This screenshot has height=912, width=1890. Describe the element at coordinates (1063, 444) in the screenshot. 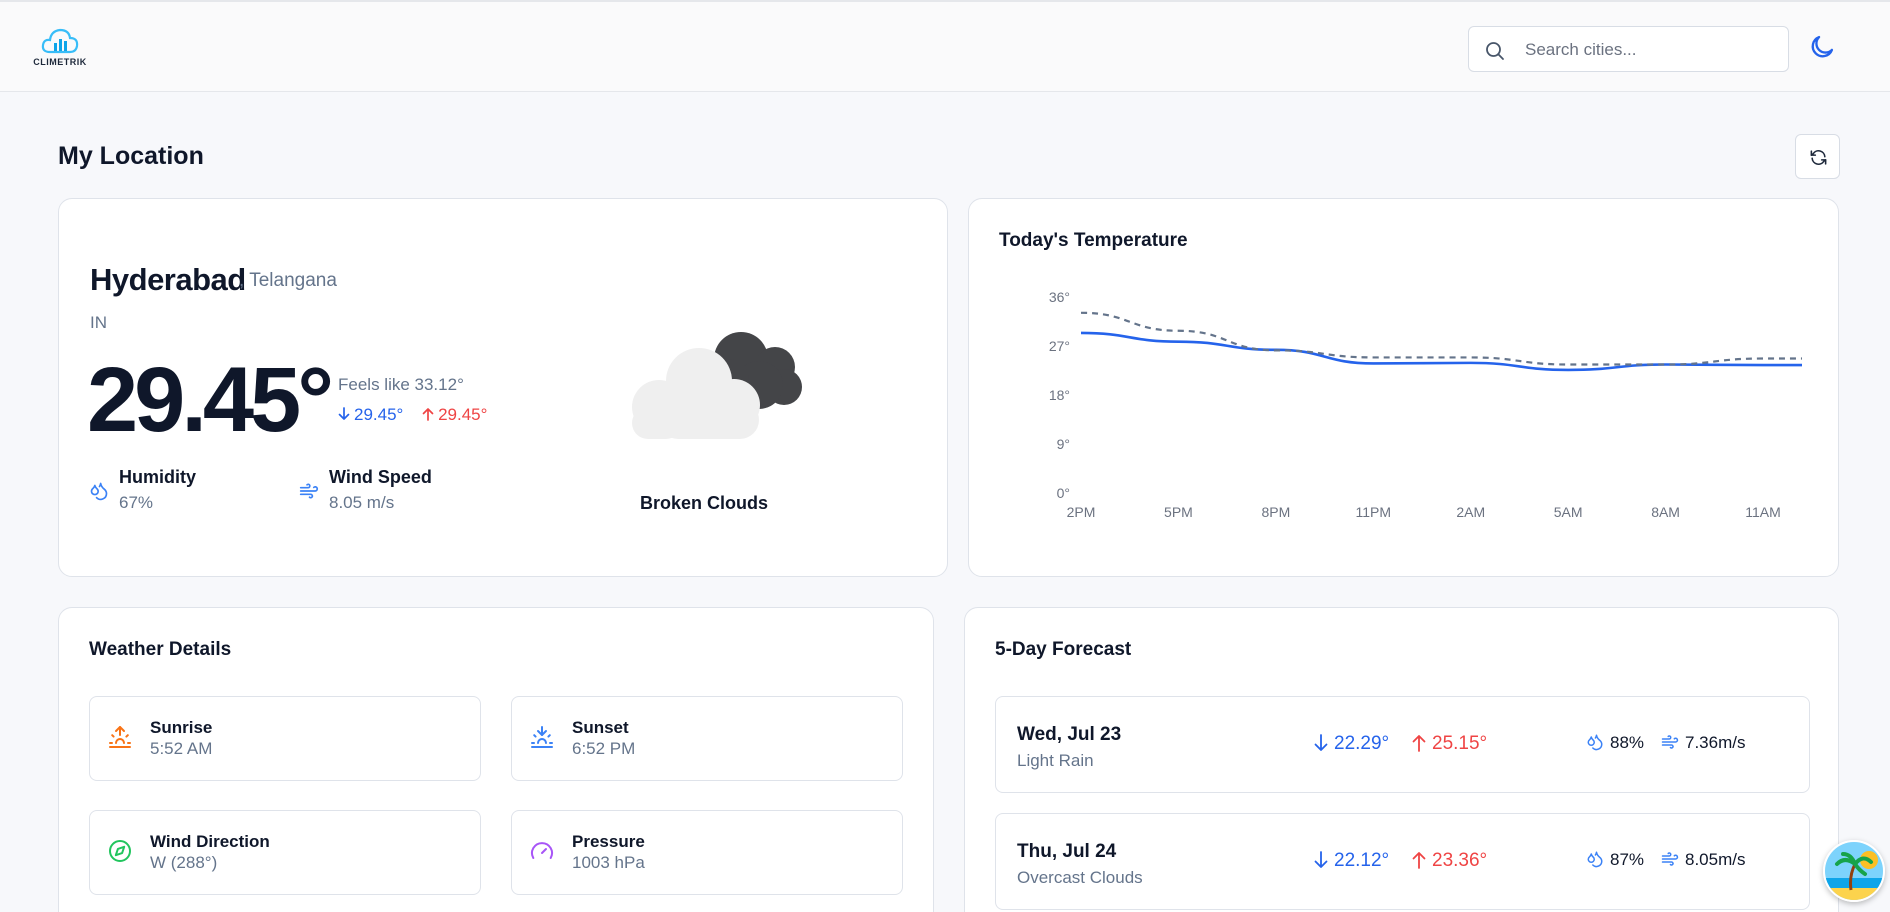

I see `y-tick-label: 9°` at that location.